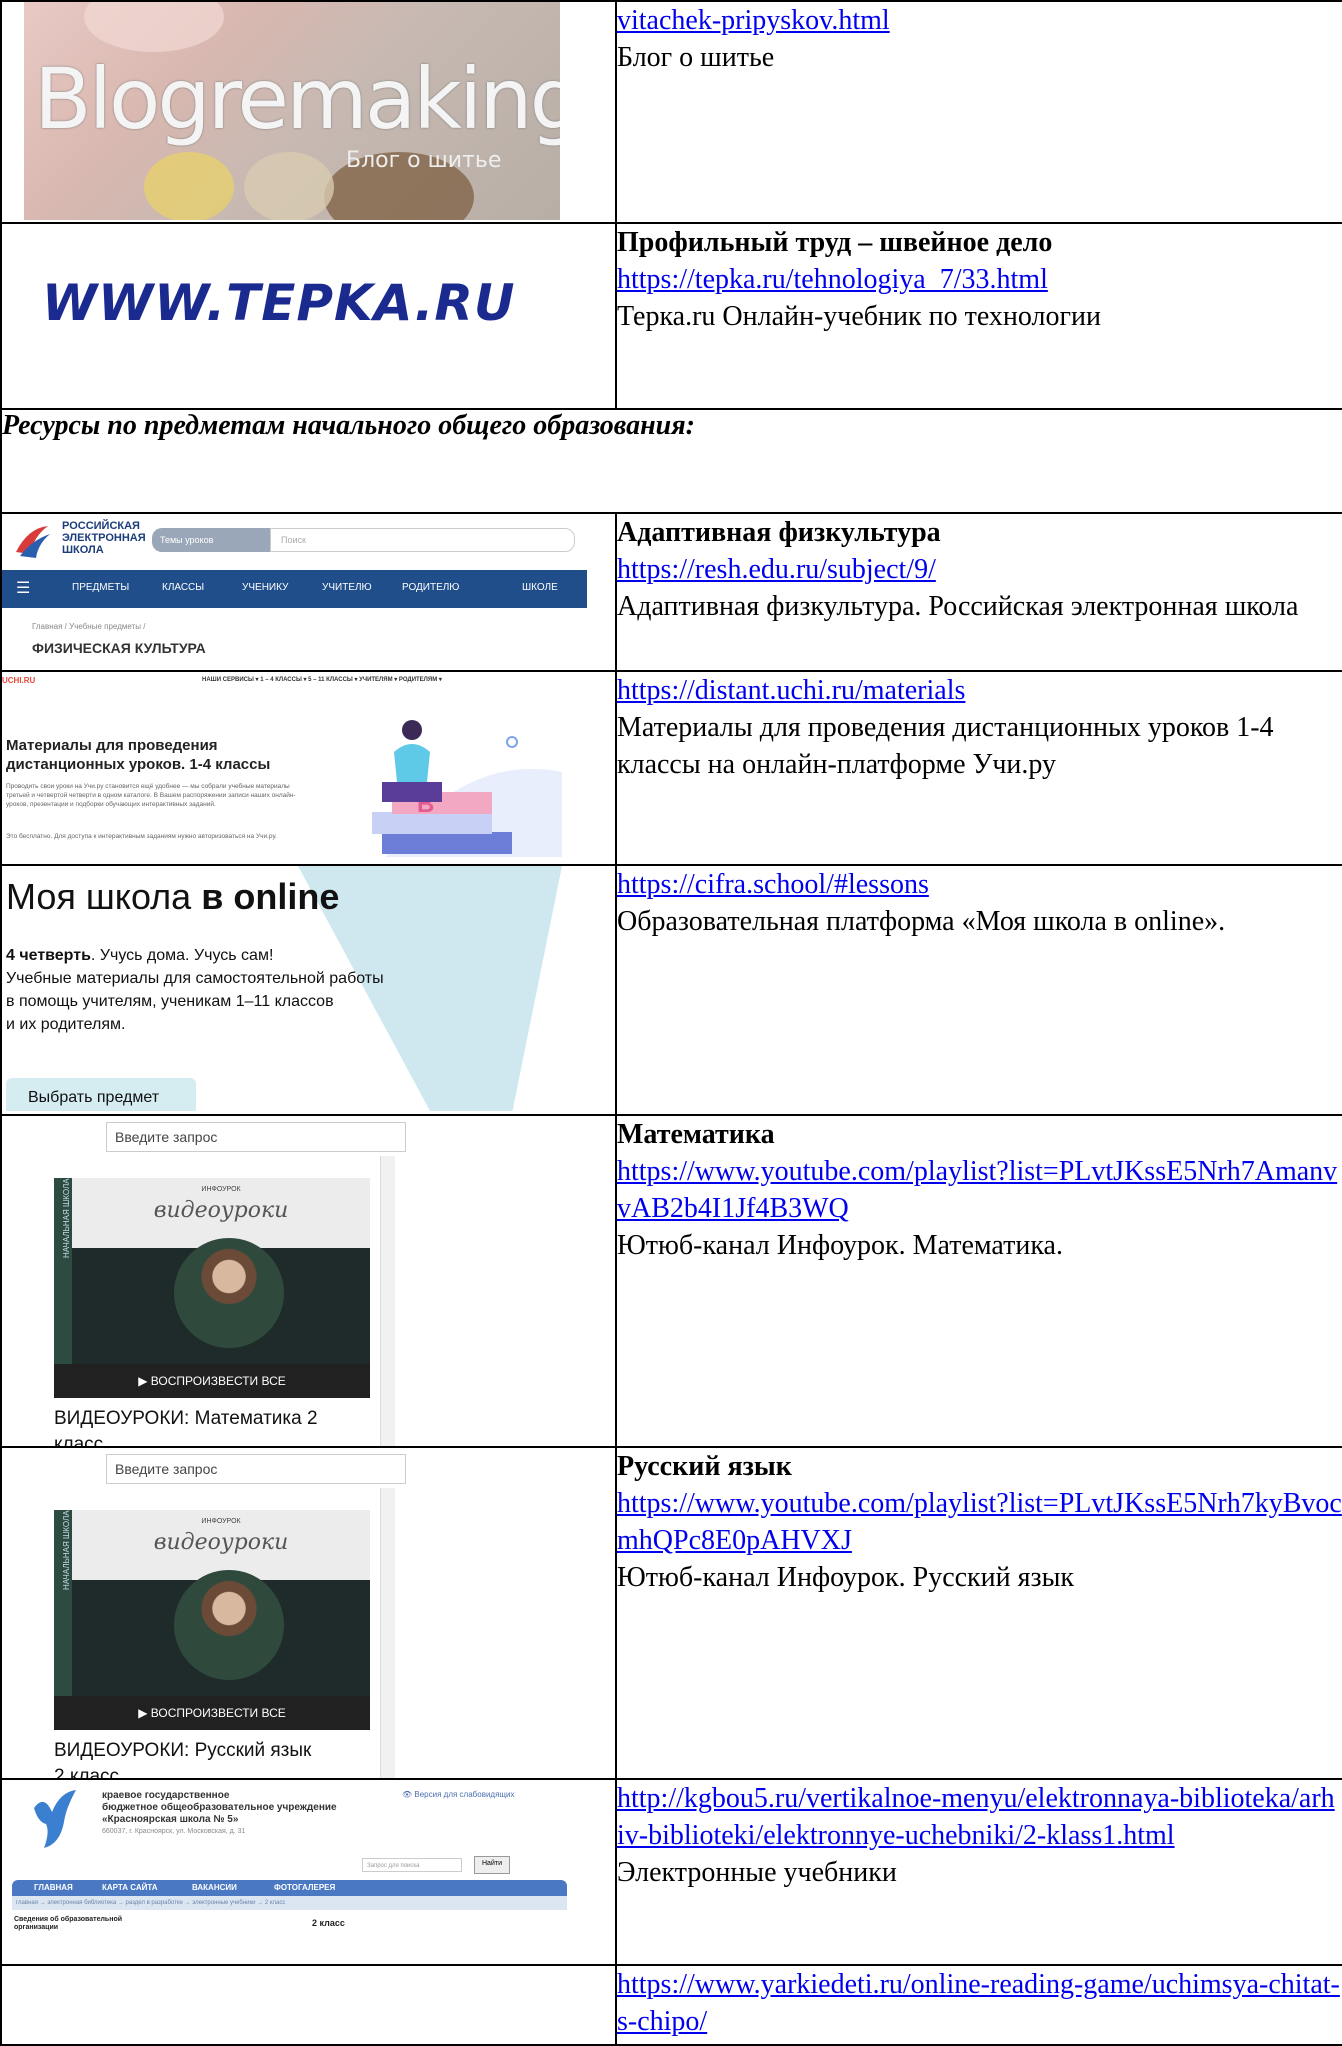  I want to click on resource-description: Ютюб-канал Инфоурок. Русский язык, so click(845, 1577).